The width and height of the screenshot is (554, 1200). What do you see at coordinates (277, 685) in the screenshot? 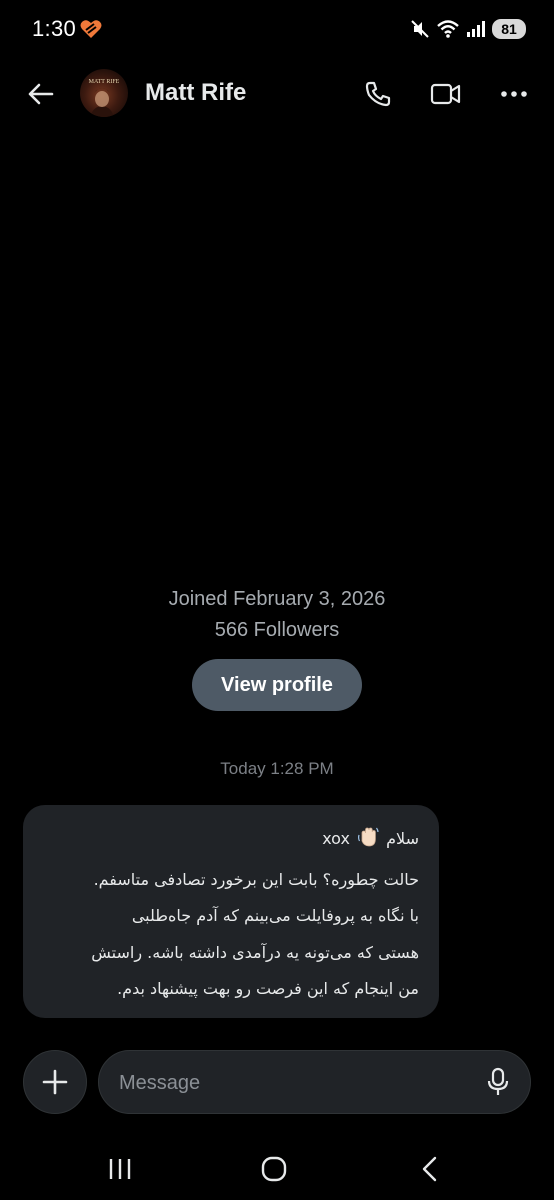
I see `view-profile-button: View profile` at bounding box center [277, 685].